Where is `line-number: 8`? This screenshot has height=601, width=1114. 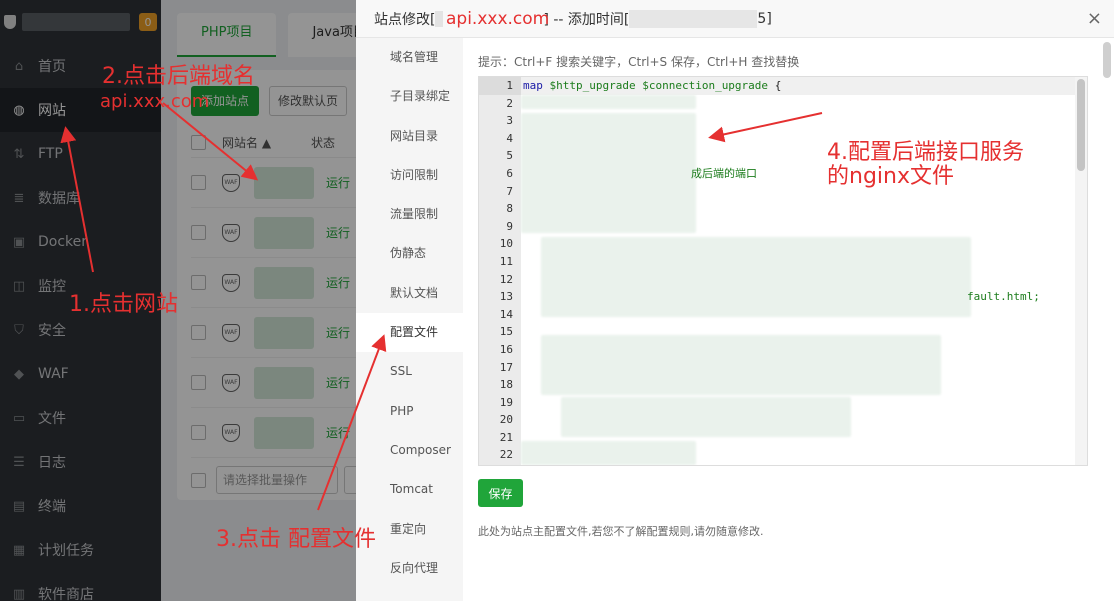 line-number: 8 is located at coordinates (509, 209).